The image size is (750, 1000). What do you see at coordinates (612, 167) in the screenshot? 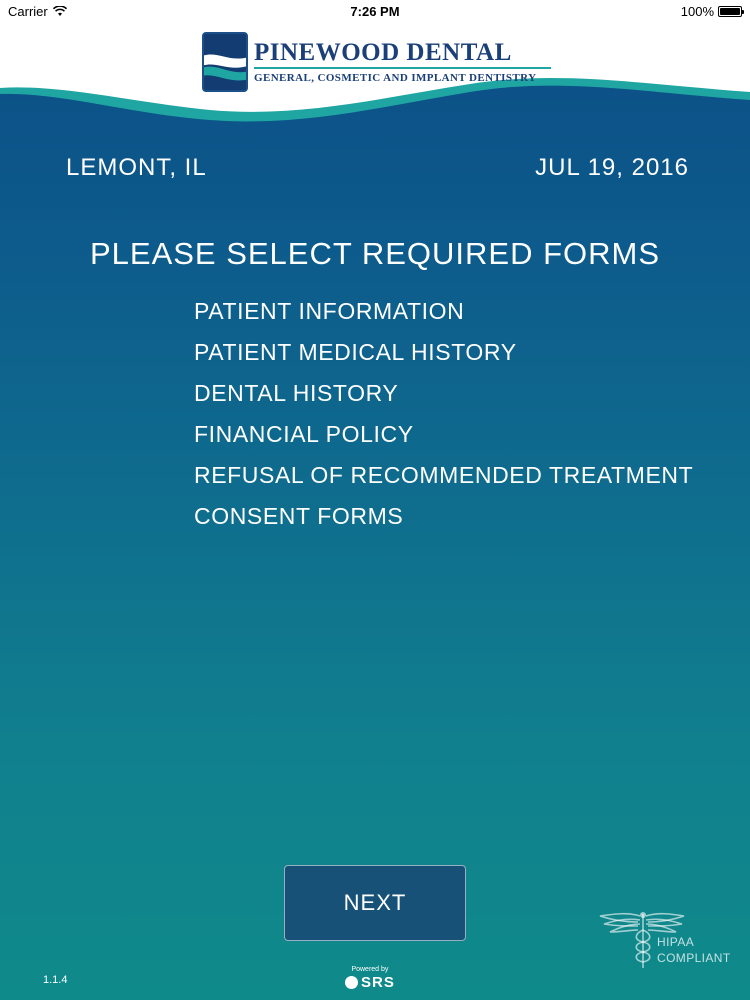
I see `current-date: JUL 19, 2016` at bounding box center [612, 167].